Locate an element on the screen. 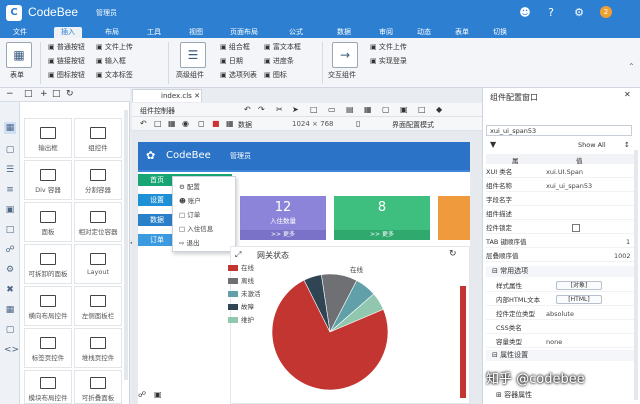 The height and width of the screenshot is (404, 640). bottom-link-icon: ☍ is located at coordinates (142, 394).